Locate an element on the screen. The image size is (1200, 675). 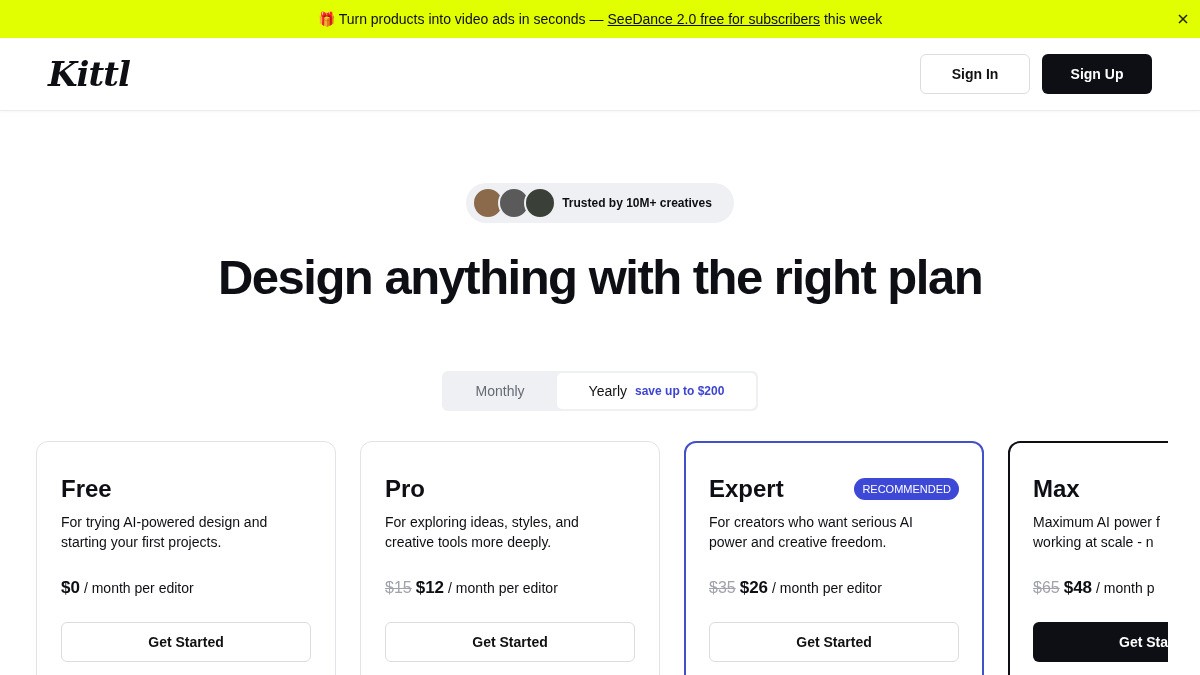
plan-description: For trying AI-powered design and is located at coordinates (164, 522).